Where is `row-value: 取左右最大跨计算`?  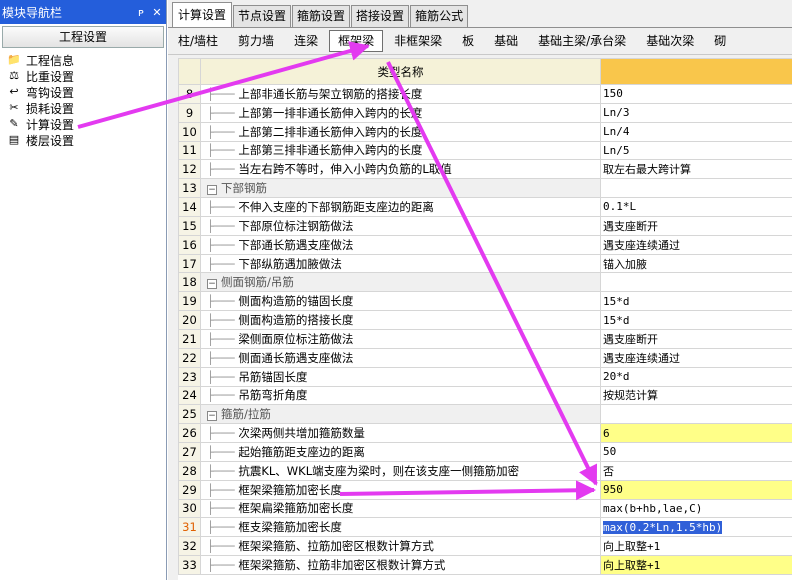
row-value: 取左右最大跨计算 is located at coordinates (647, 170).